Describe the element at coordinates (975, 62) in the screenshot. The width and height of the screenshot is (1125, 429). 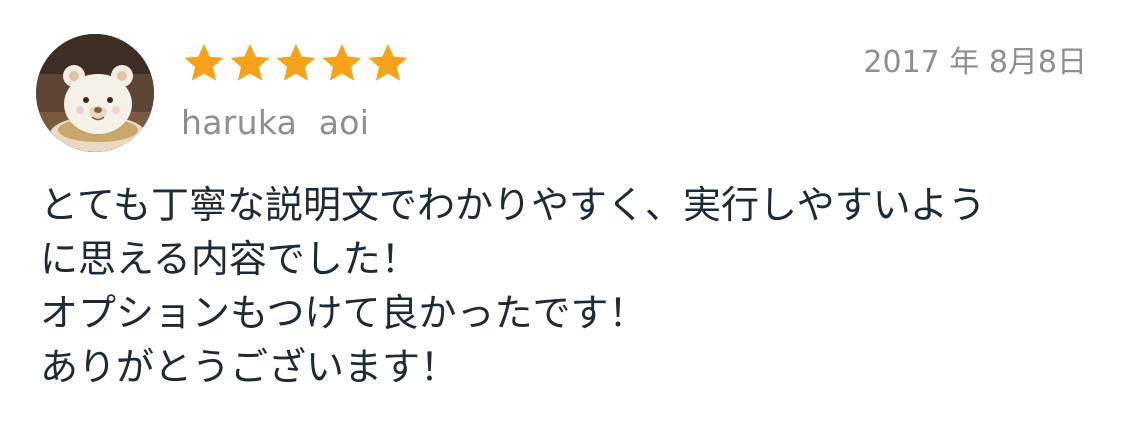
I see `review-date: 2017 年 8月8日` at that location.